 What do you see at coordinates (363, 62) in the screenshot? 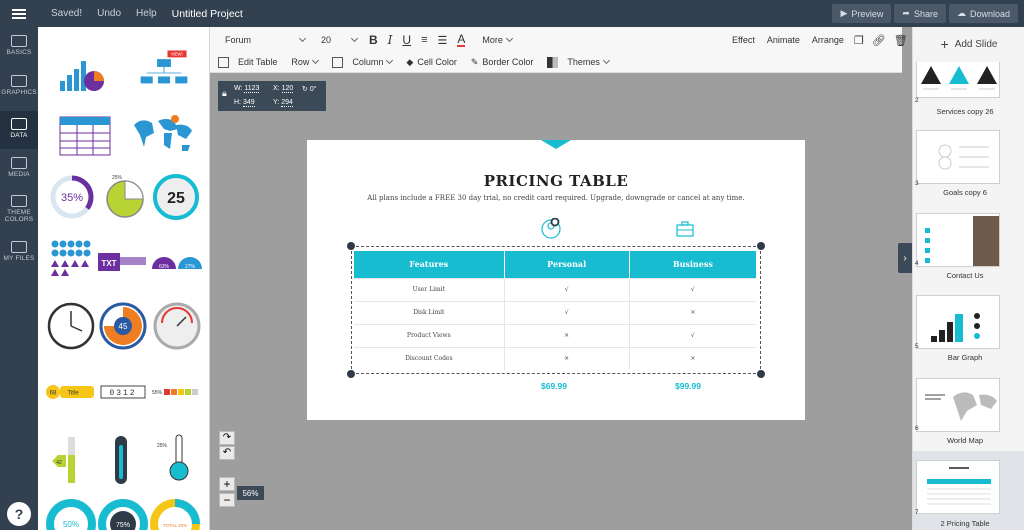
I see `column-dropdown: Column` at bounding box center [363, 62].